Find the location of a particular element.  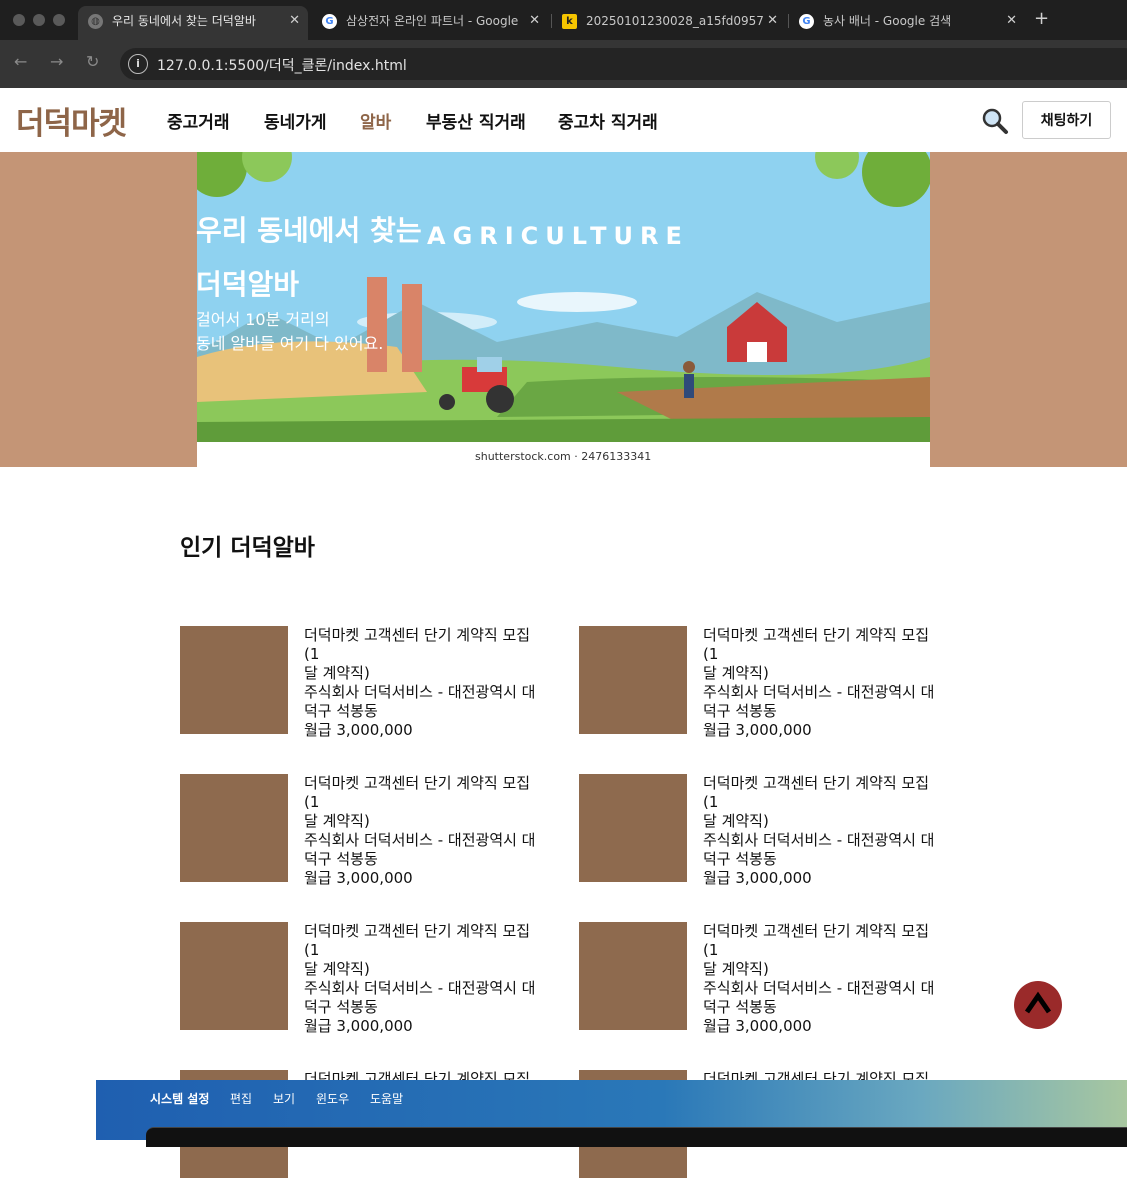

tab-title: 우리 동네에서 찾는 더덕알바 is located at coordinates (184, 21).